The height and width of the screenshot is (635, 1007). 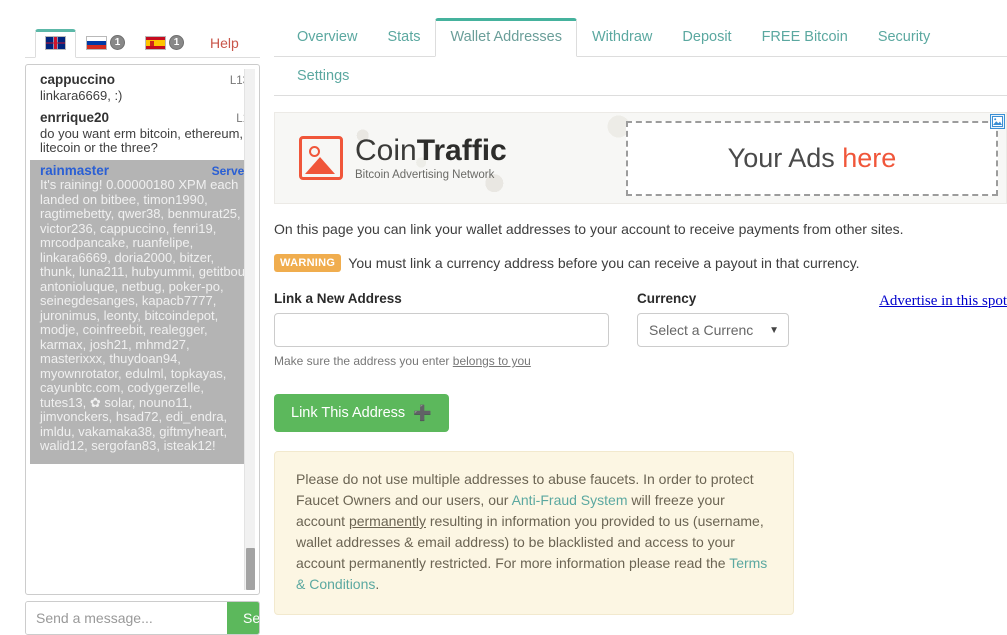 What do you see at coordinates (323, 76) in the screenshot?
I see `tab-settings: Settings` at bounding box center [323, 76].